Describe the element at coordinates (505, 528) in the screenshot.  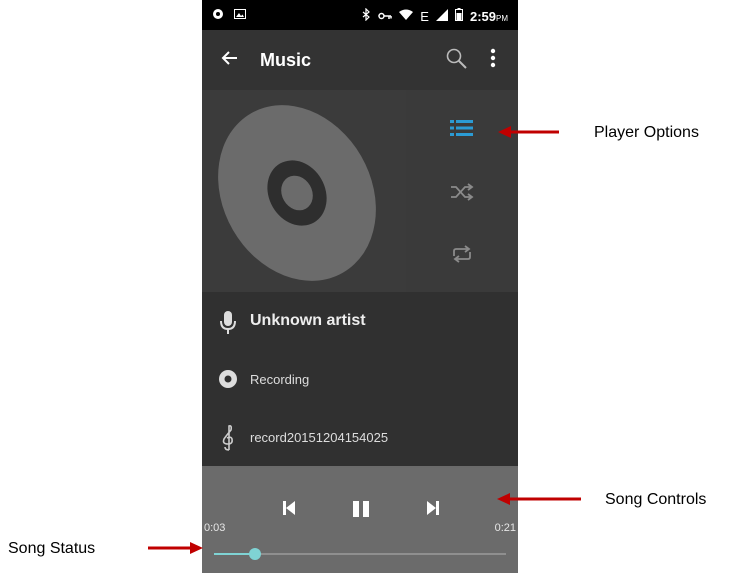
I see `total-time: 0:21` at that location.